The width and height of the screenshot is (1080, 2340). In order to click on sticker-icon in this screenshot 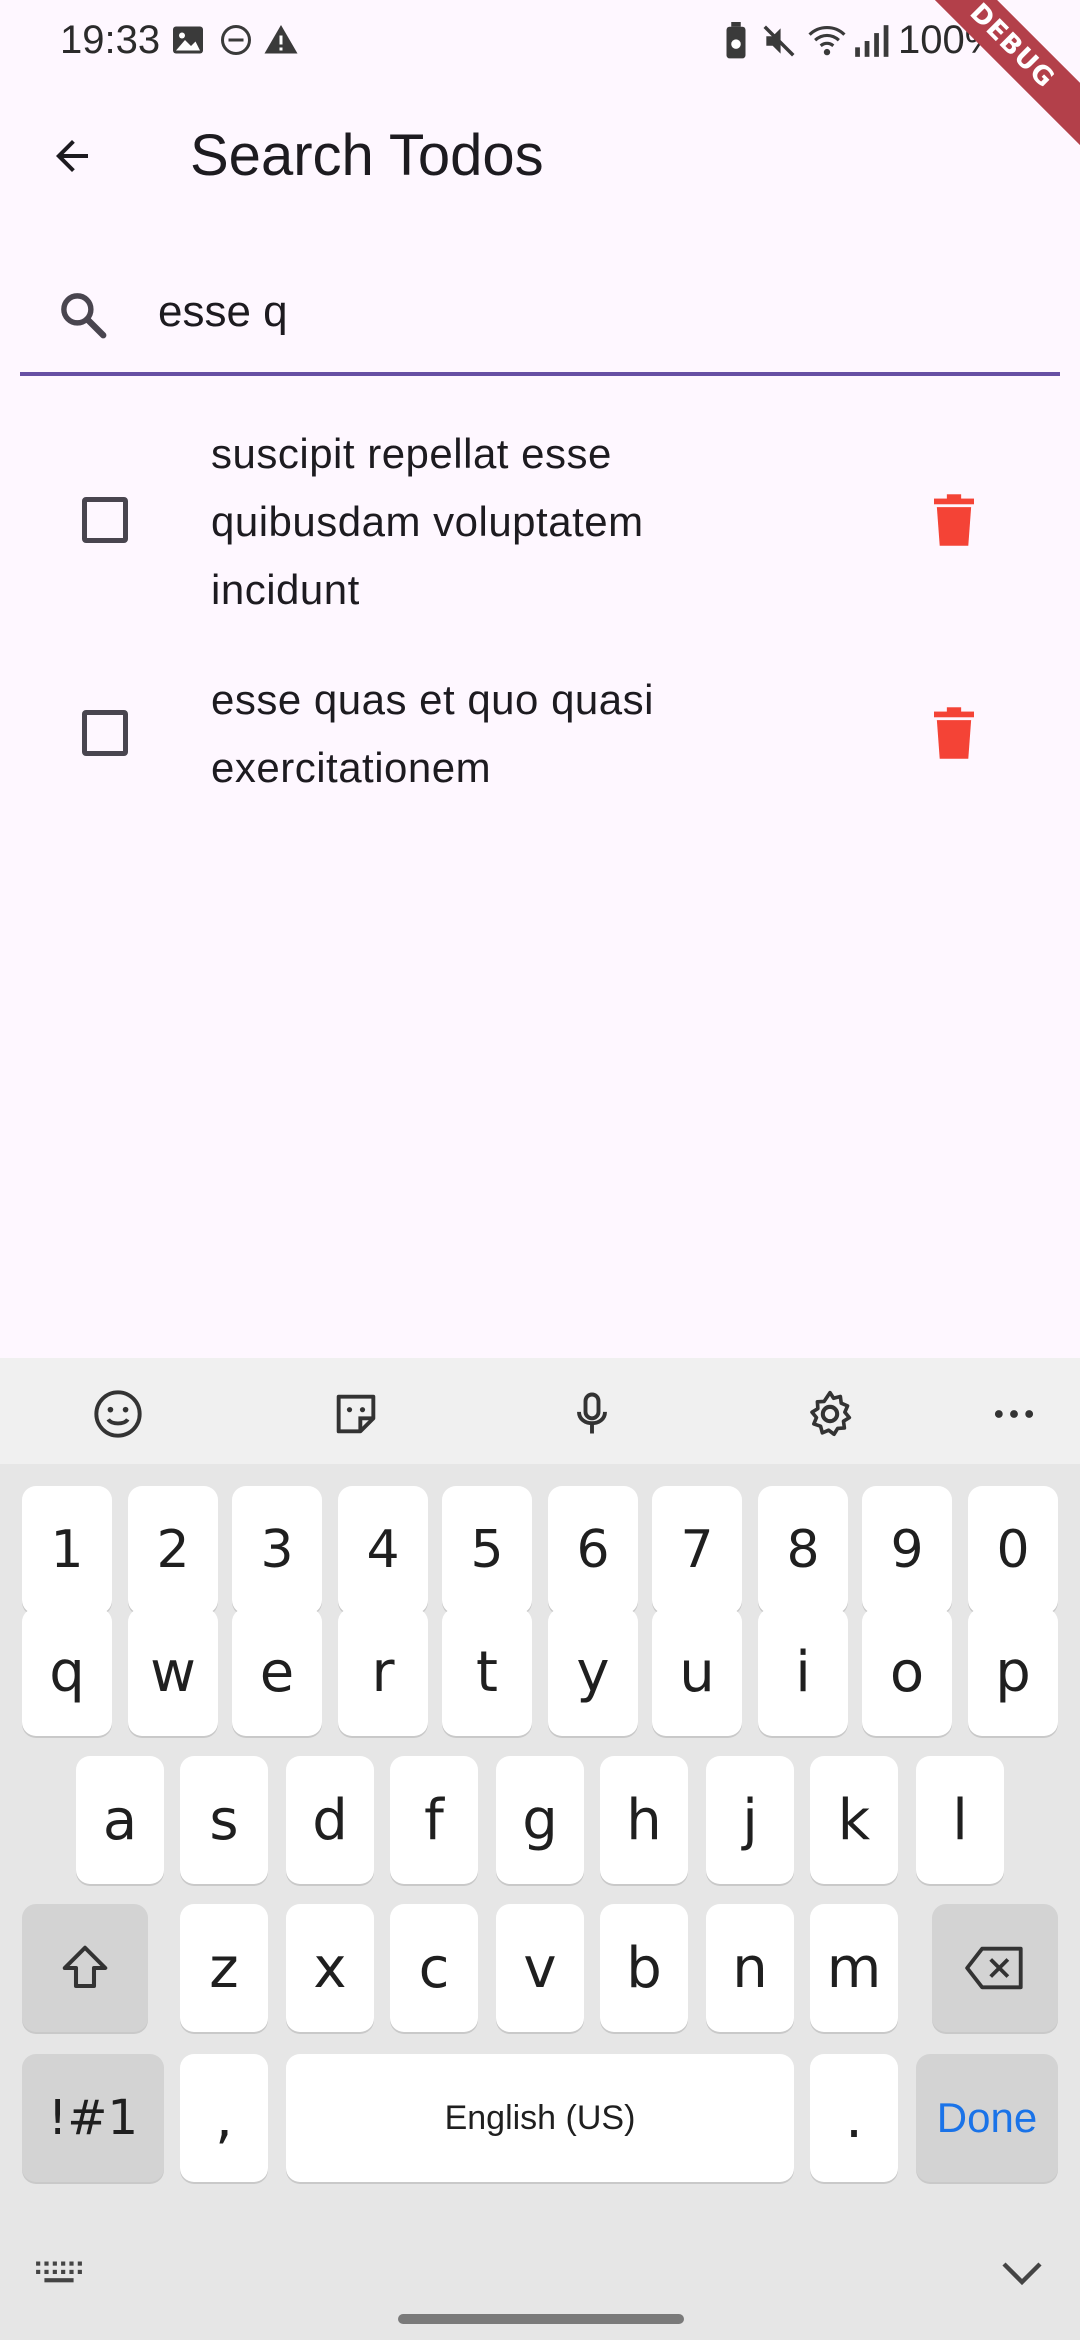, I will do `click(356, 1414)`.